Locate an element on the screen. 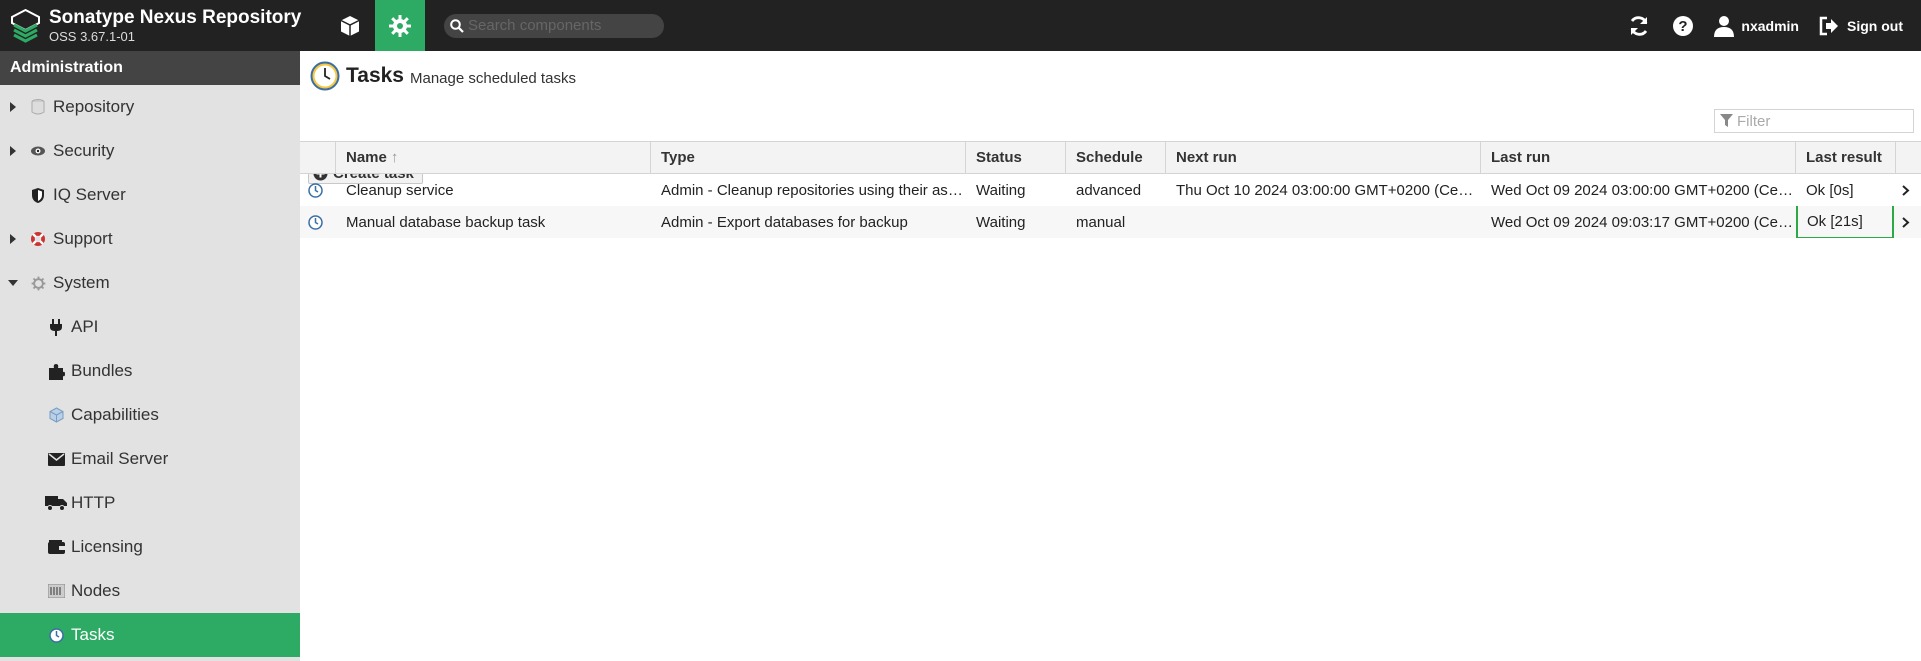 The height and width of the screenshot is (661, 1921). cell-text: Admin - Export databases for backup is located at coordinates (784, 222).